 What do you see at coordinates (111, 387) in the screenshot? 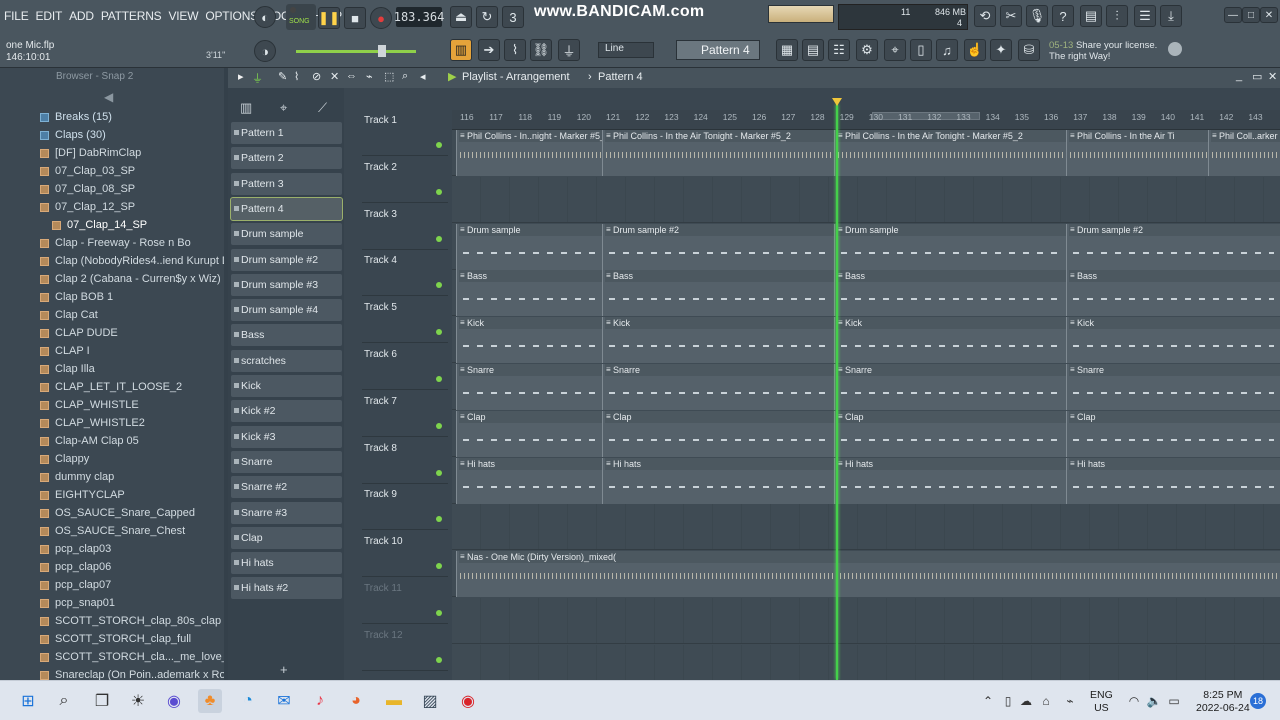
I see `browser-file: CLAP_LET_IT_LOOSE_2` at bounding box center [111, 387].